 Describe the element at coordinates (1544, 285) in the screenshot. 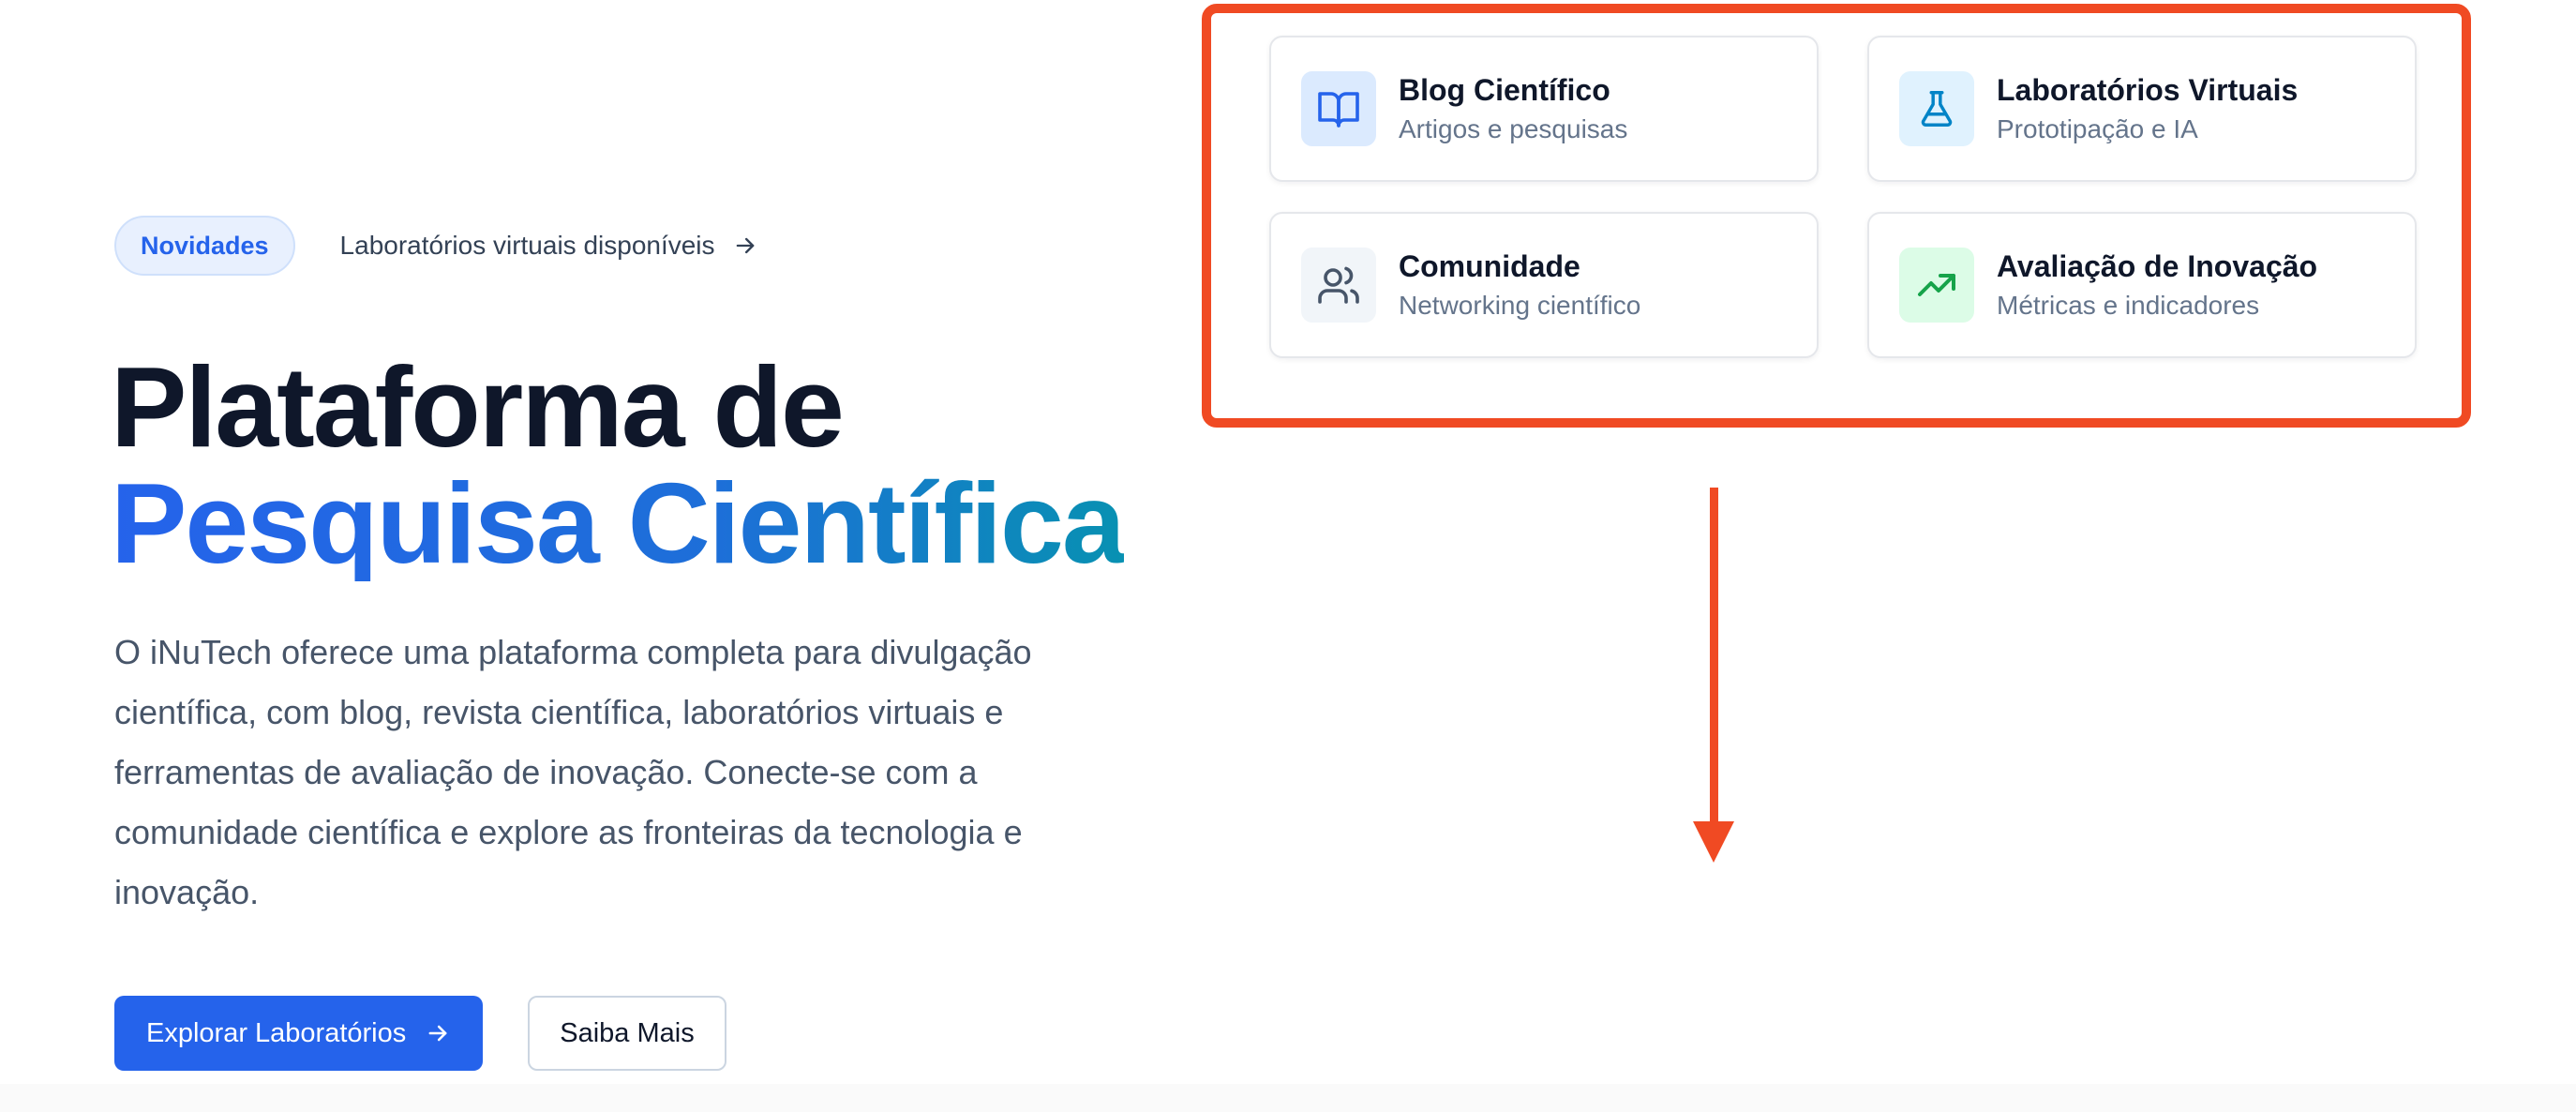

I see `feature-card-community: Comunidade Networking científico` at that location.